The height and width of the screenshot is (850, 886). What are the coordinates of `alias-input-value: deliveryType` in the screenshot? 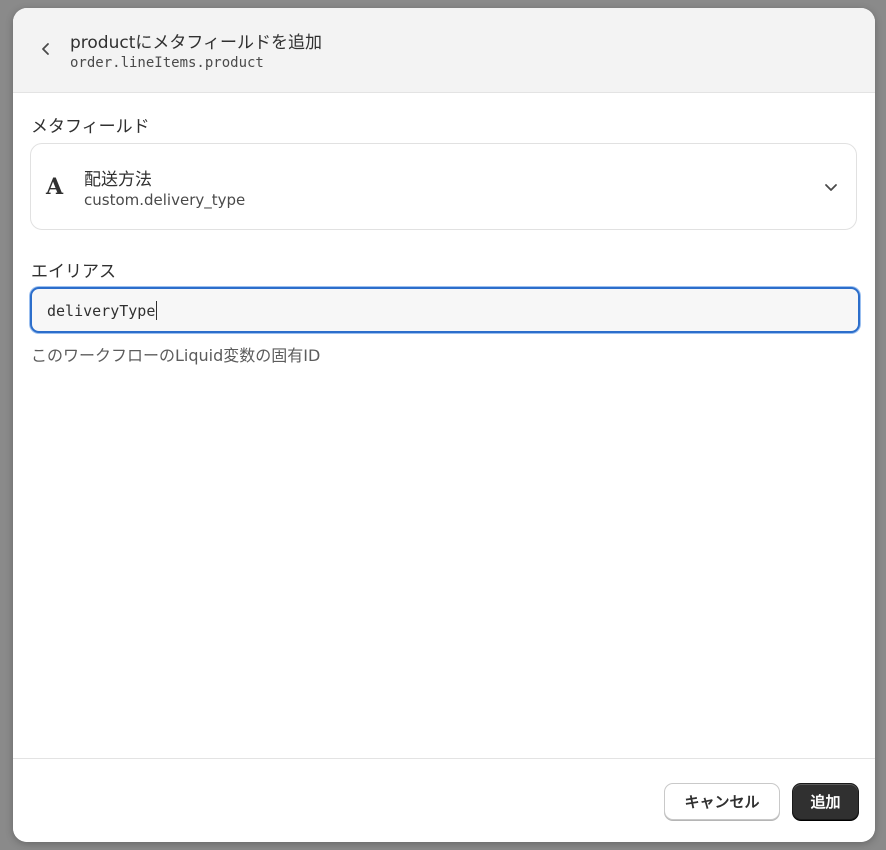 It's located at (102, 310).